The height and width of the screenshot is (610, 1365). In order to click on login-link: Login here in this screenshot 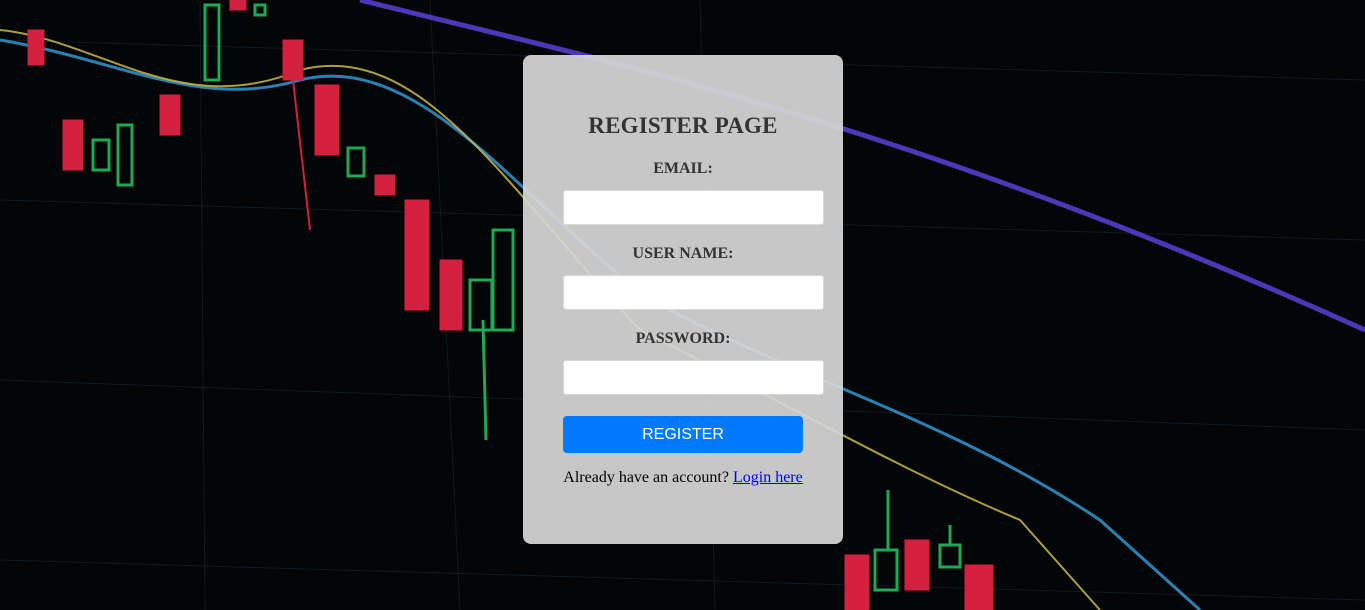, I will do `click(768, 477)`.